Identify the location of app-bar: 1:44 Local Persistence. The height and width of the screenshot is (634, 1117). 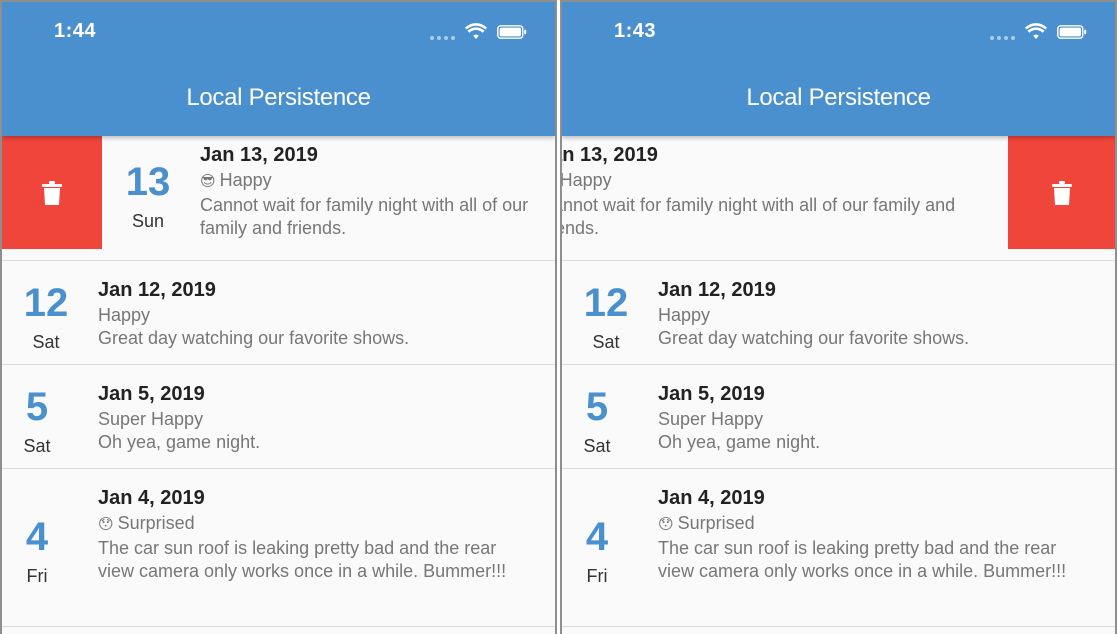
(278, 69).